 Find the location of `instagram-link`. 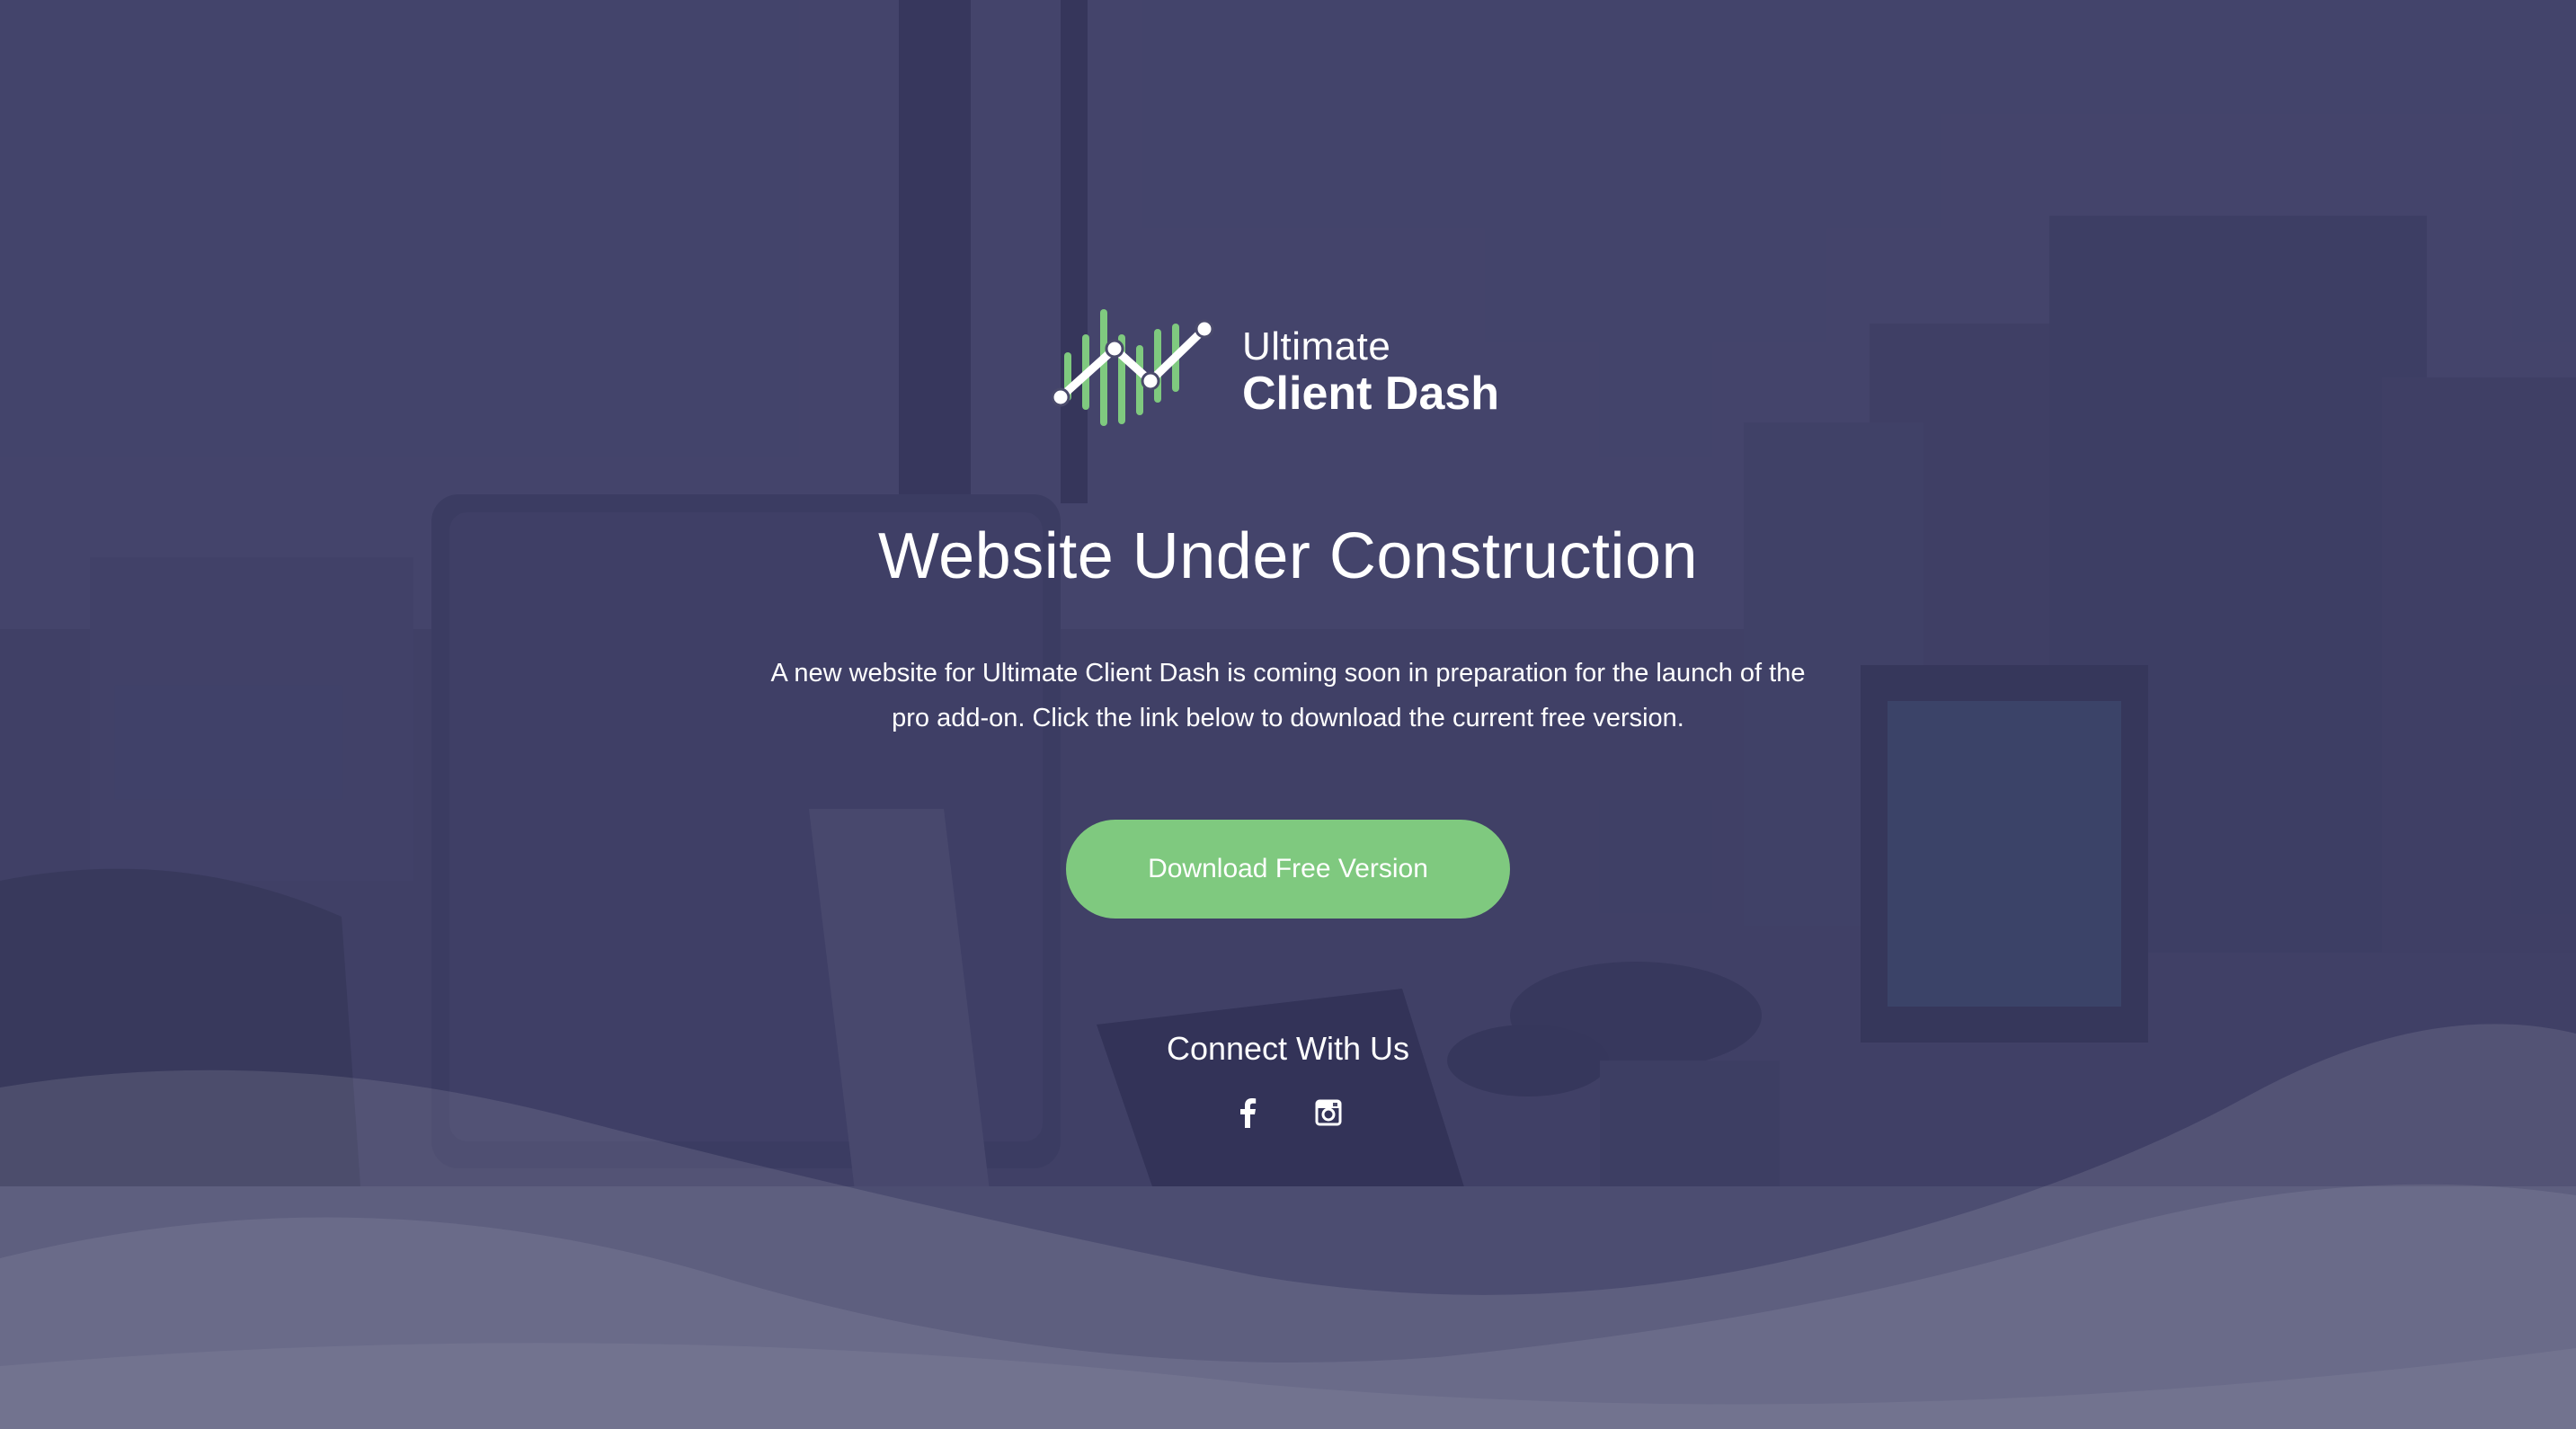

instagram-link is located at coordinates (1328, 1113).